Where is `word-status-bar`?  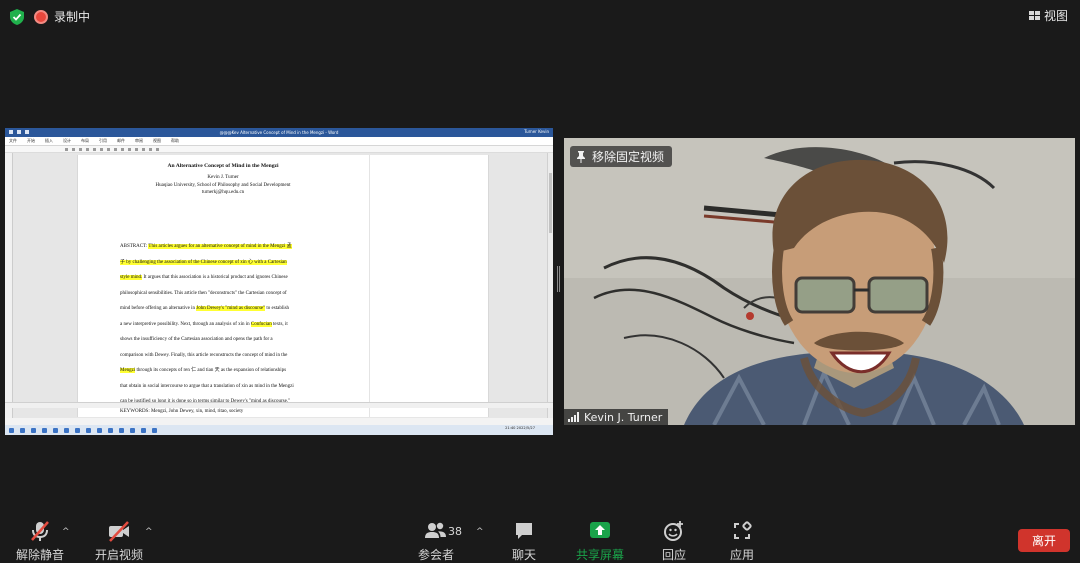
word-status-bar is located at coordinates (279, 405).